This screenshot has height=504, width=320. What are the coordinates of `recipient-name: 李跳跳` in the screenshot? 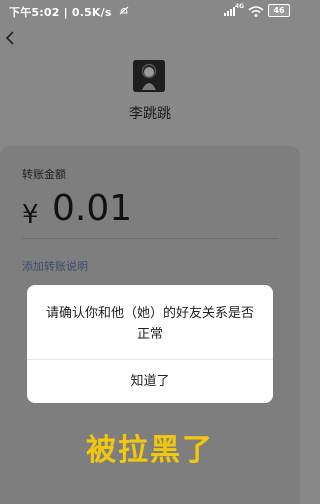 It's located at (150, 114).